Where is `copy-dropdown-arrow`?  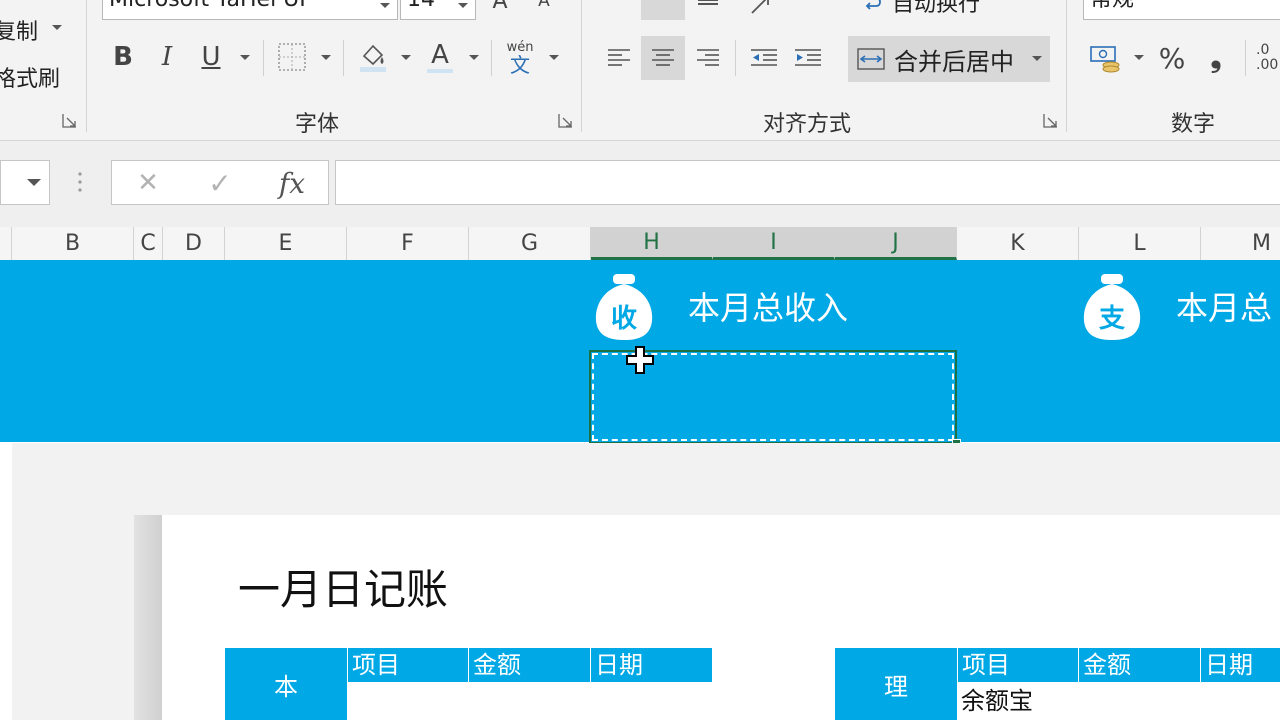
copy-dropdown-arrow is located at coordinates (57, 27).